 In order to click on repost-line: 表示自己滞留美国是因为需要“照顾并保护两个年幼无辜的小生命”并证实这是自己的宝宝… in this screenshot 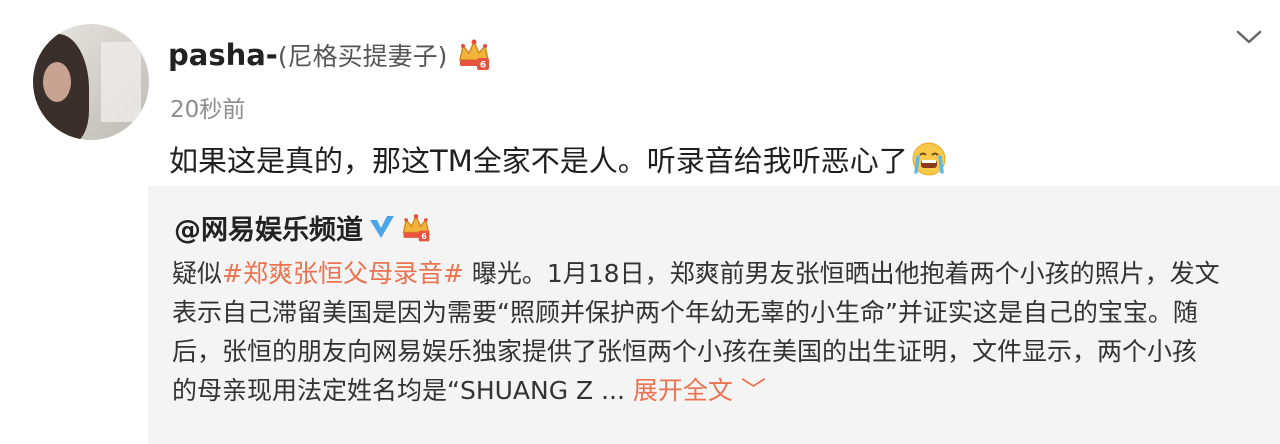, I will do `click(718, 312)`.